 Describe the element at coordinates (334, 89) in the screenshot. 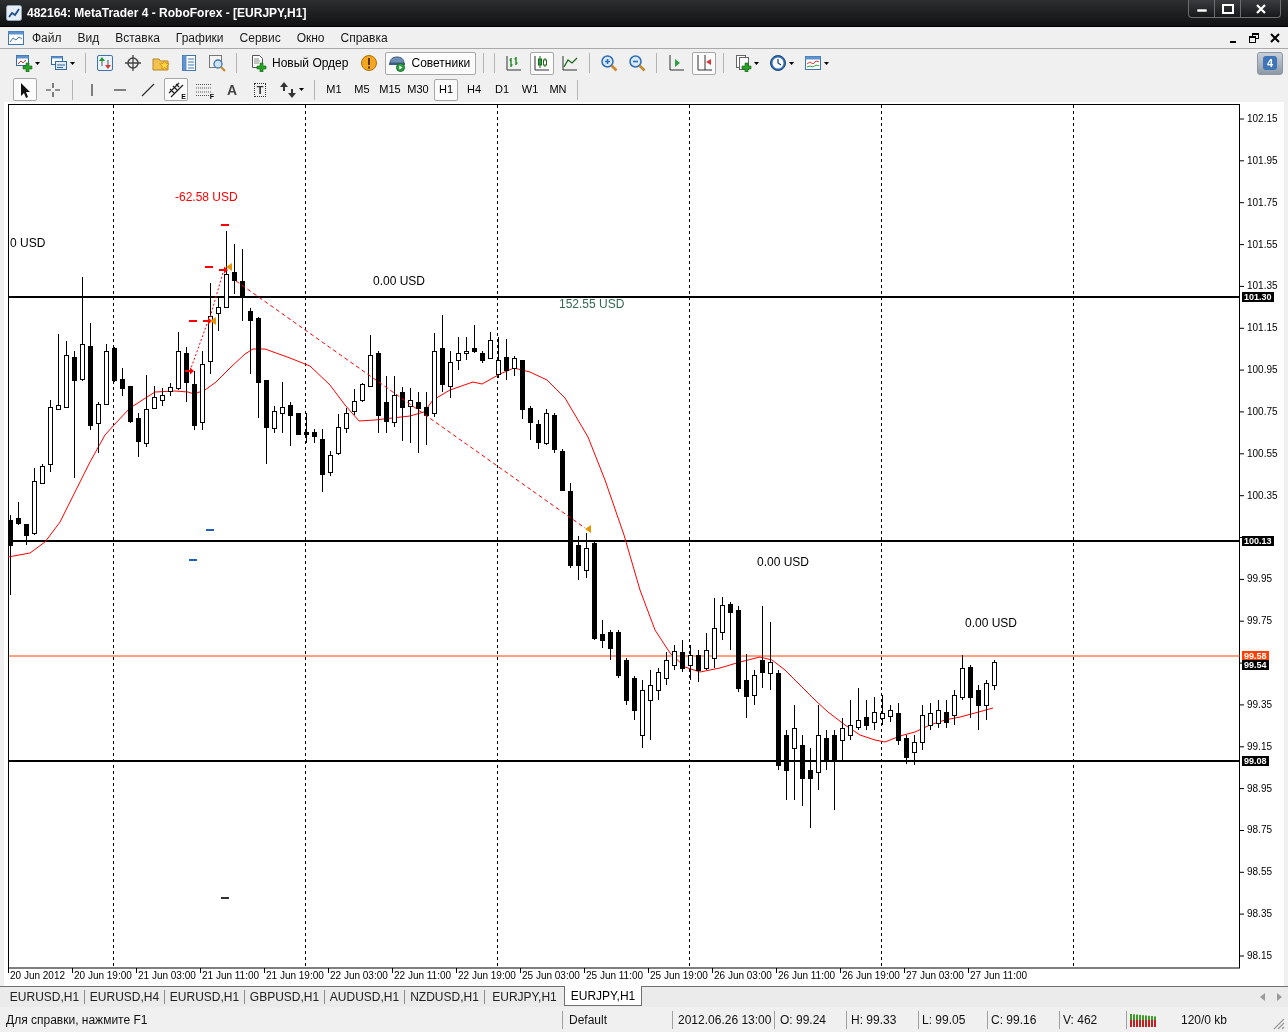

I see `timeframe-button: M1` at that location.